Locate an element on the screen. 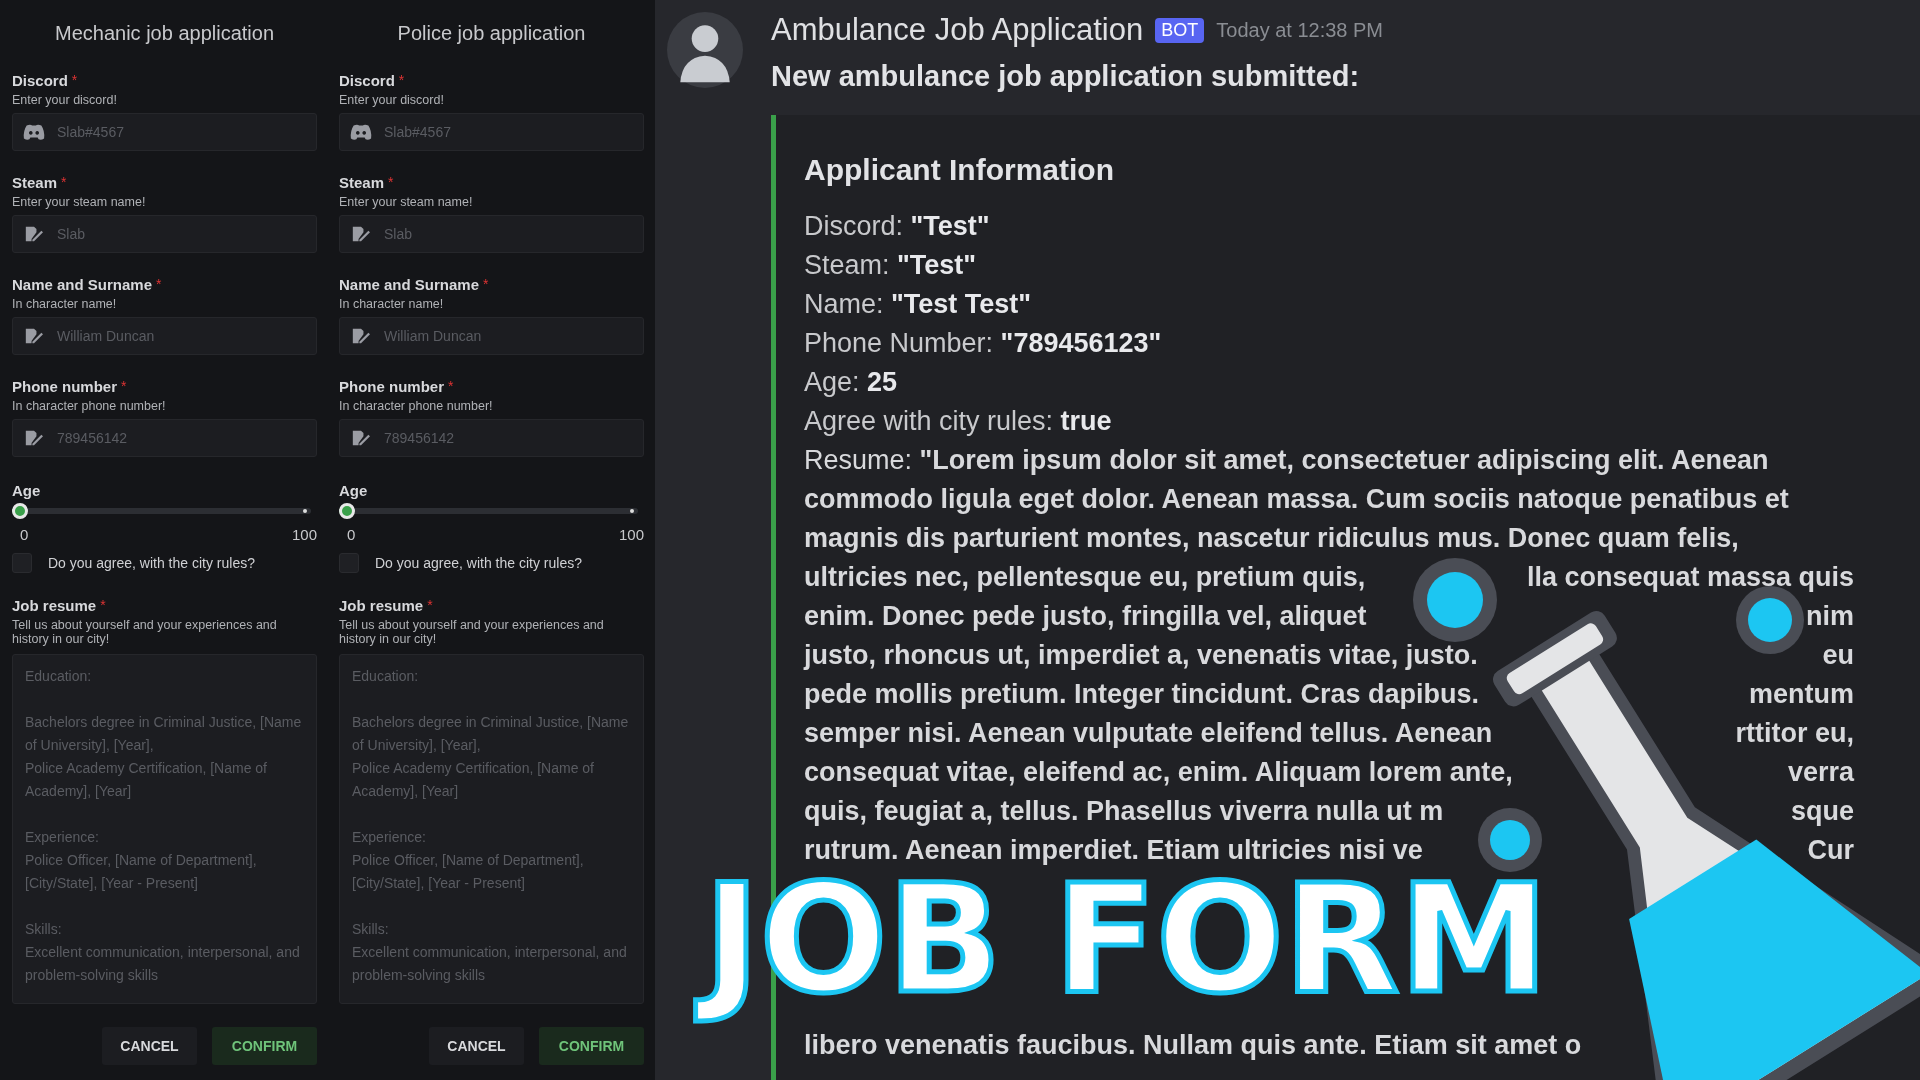 The image size is (1920, 1080). resume-text: semper nisi. Aenean vulputate eleifend tellus. Aenean is located at coordinates (1148, 733).